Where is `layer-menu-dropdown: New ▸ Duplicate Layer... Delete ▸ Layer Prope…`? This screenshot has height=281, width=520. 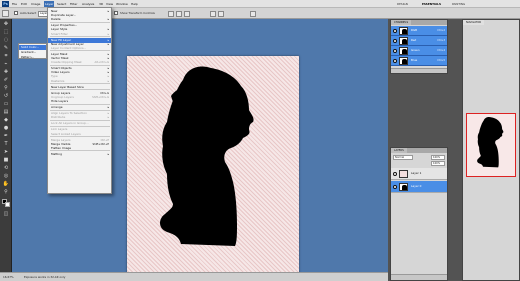 layer-menu-dropdown: New ▸ Duplicate Layer... Delete ▸ Layer Prope… is located at coordinates (79, 100).